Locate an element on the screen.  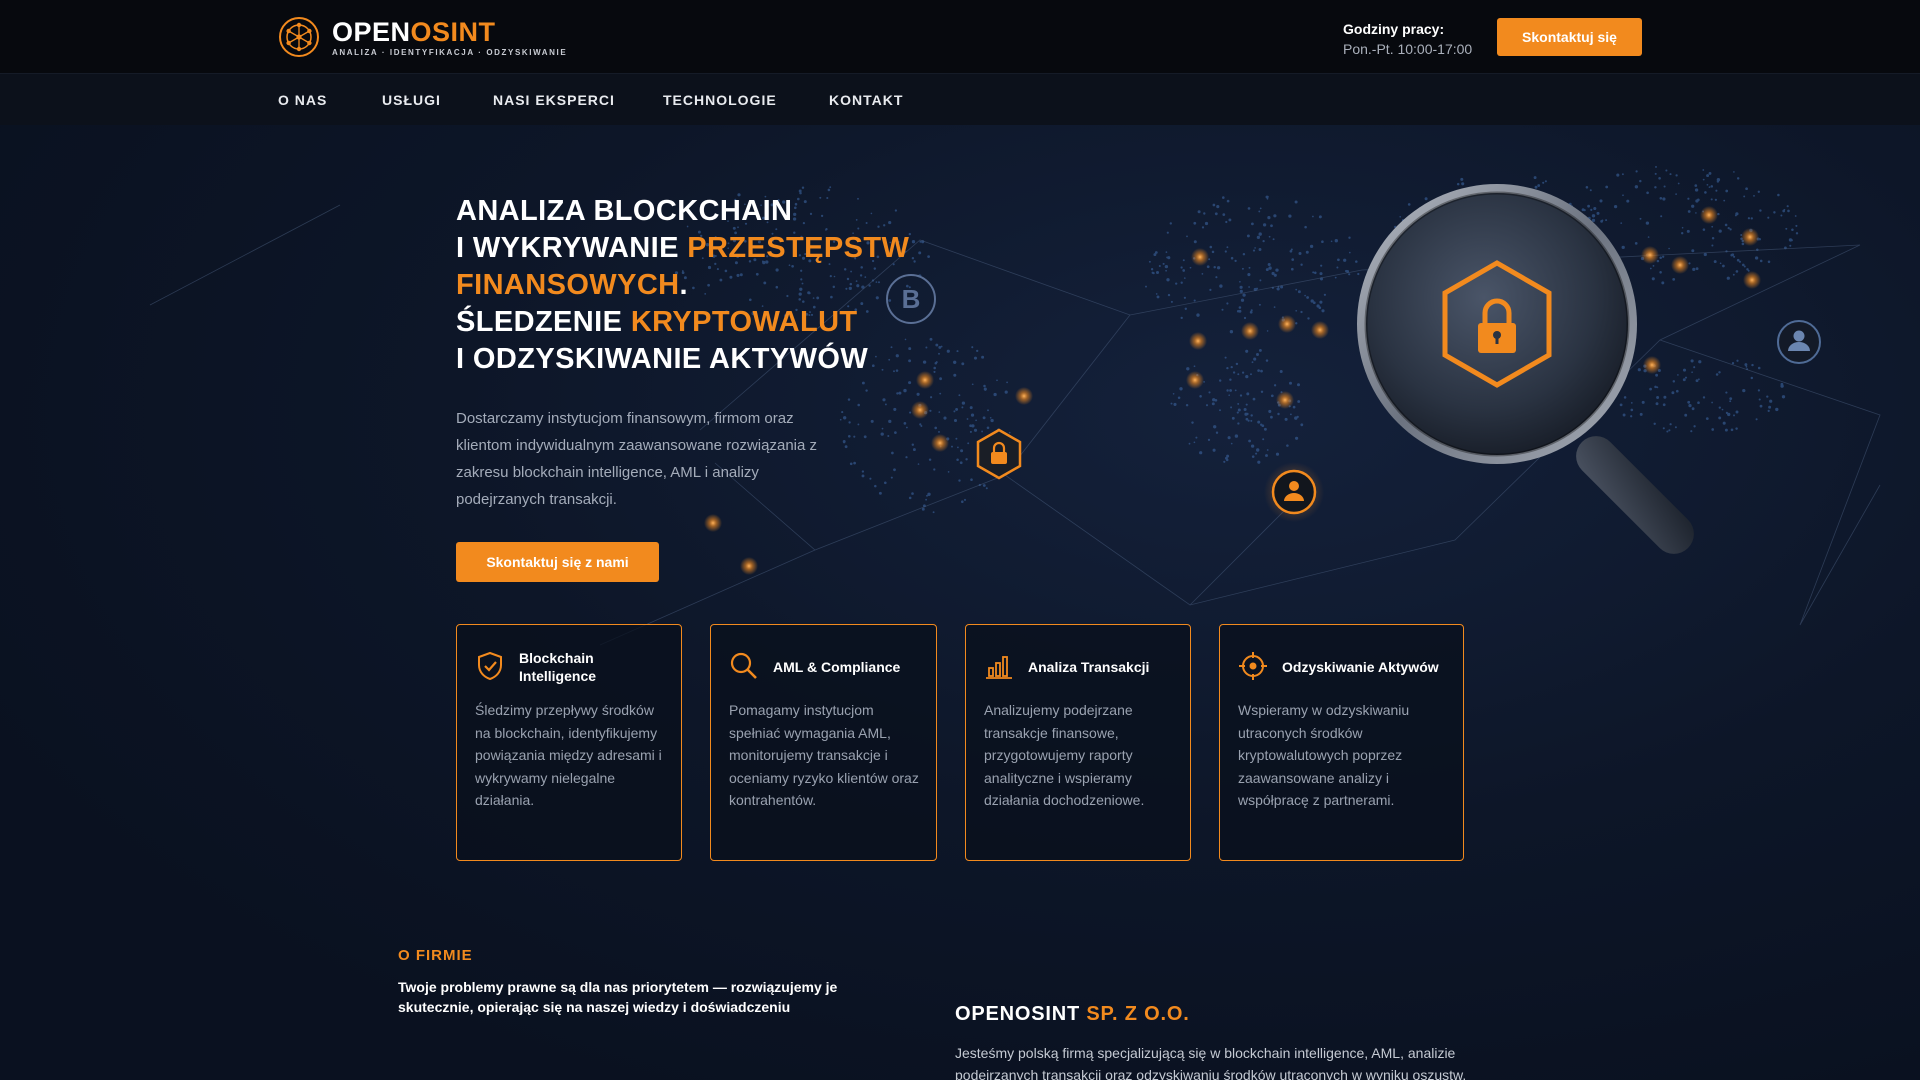
card-title: Odzyskiwanie Aktywów is located at coordinates (1360, 667).